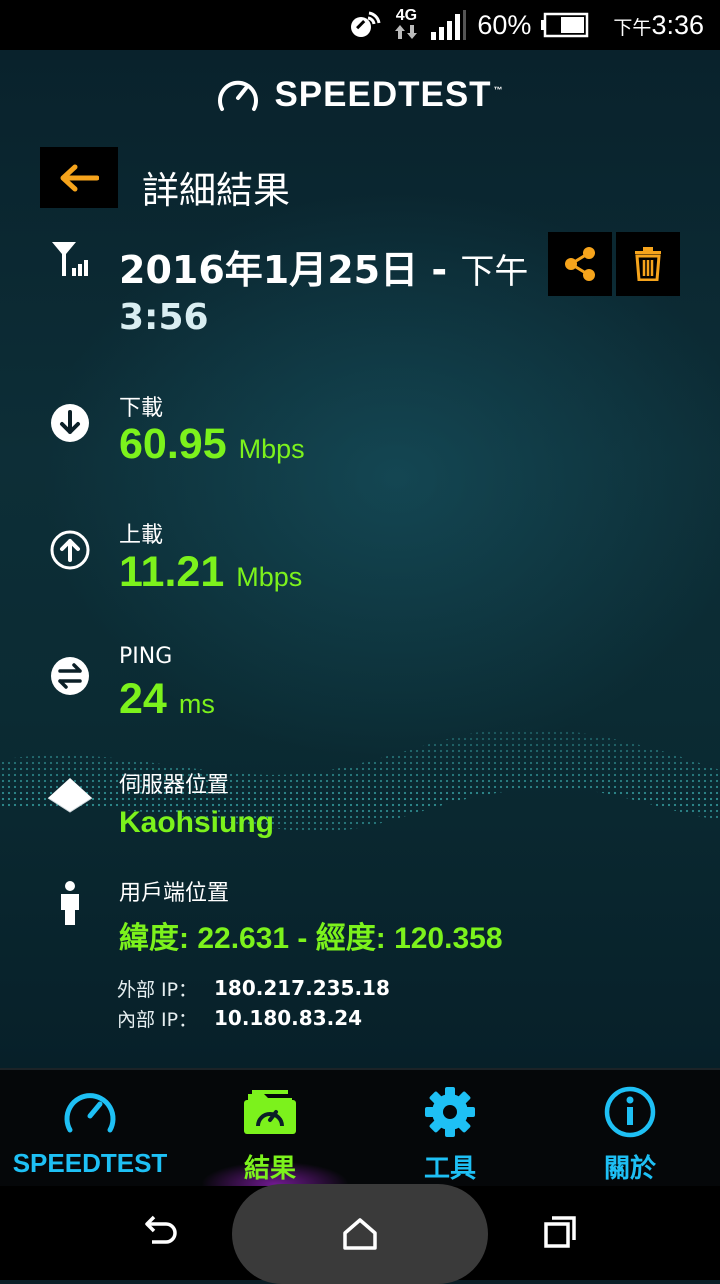 The image size is (720, 1284). What do you see at coordinates (449, 25) in the screenshot?
I see `signal-strength-icon` at bounding box center [449, 25].